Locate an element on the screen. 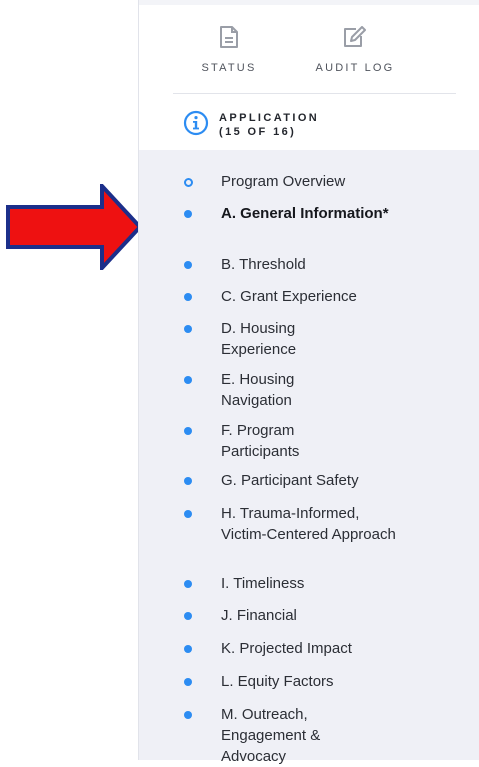 This screenshot has width=479, height=767. nav-item-label: E. Housing Navigation is located at coordinates (258, 390).